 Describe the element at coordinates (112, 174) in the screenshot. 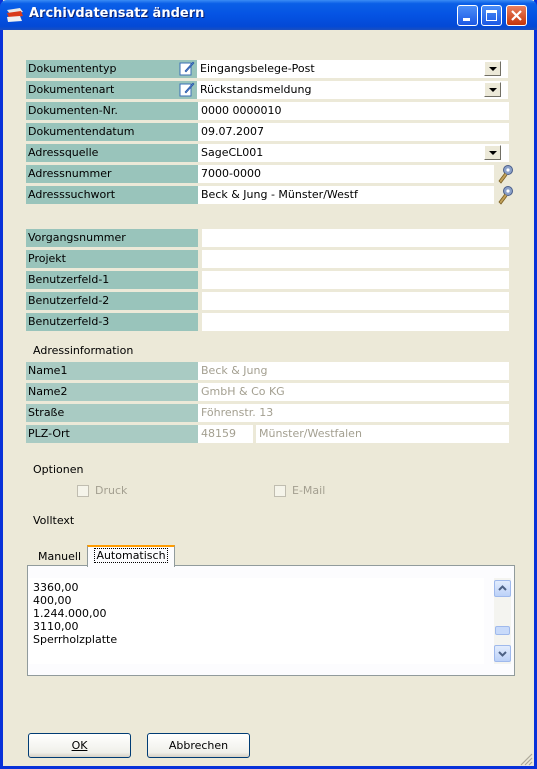

I see `label-adressnummer: Adressnummer` at that location.